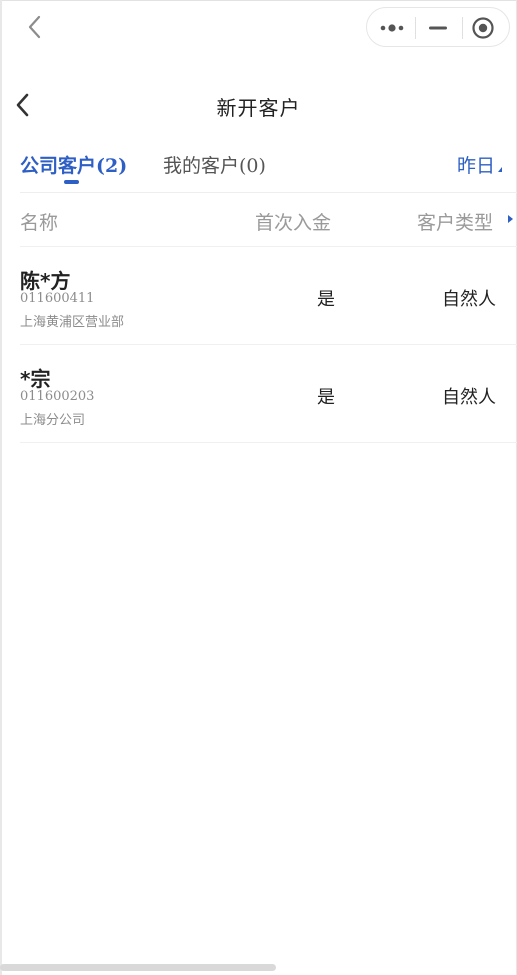 The image size is (517, 975). Describe the element at coordinates (57, 396) in the screenshot. I see `client-code: 011600203` at that location.